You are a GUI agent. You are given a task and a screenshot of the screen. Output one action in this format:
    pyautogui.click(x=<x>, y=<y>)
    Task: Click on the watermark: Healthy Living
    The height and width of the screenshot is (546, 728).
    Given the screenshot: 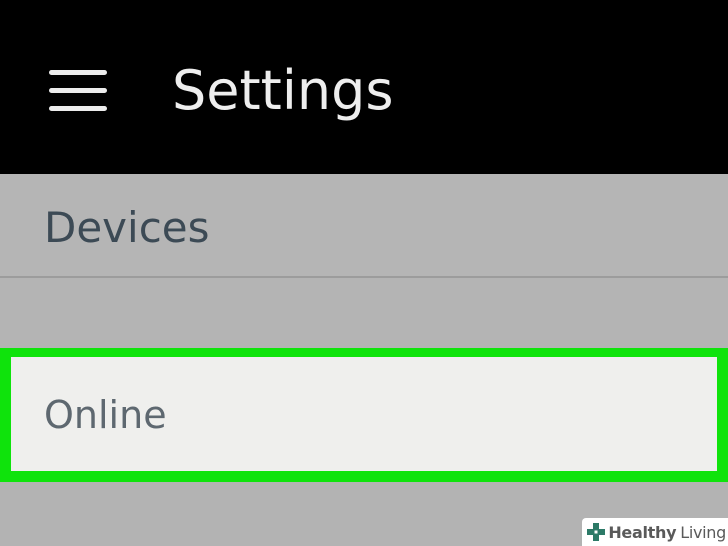 What is the action you would take?
    pyautogui.click(x=655, y=532)
    